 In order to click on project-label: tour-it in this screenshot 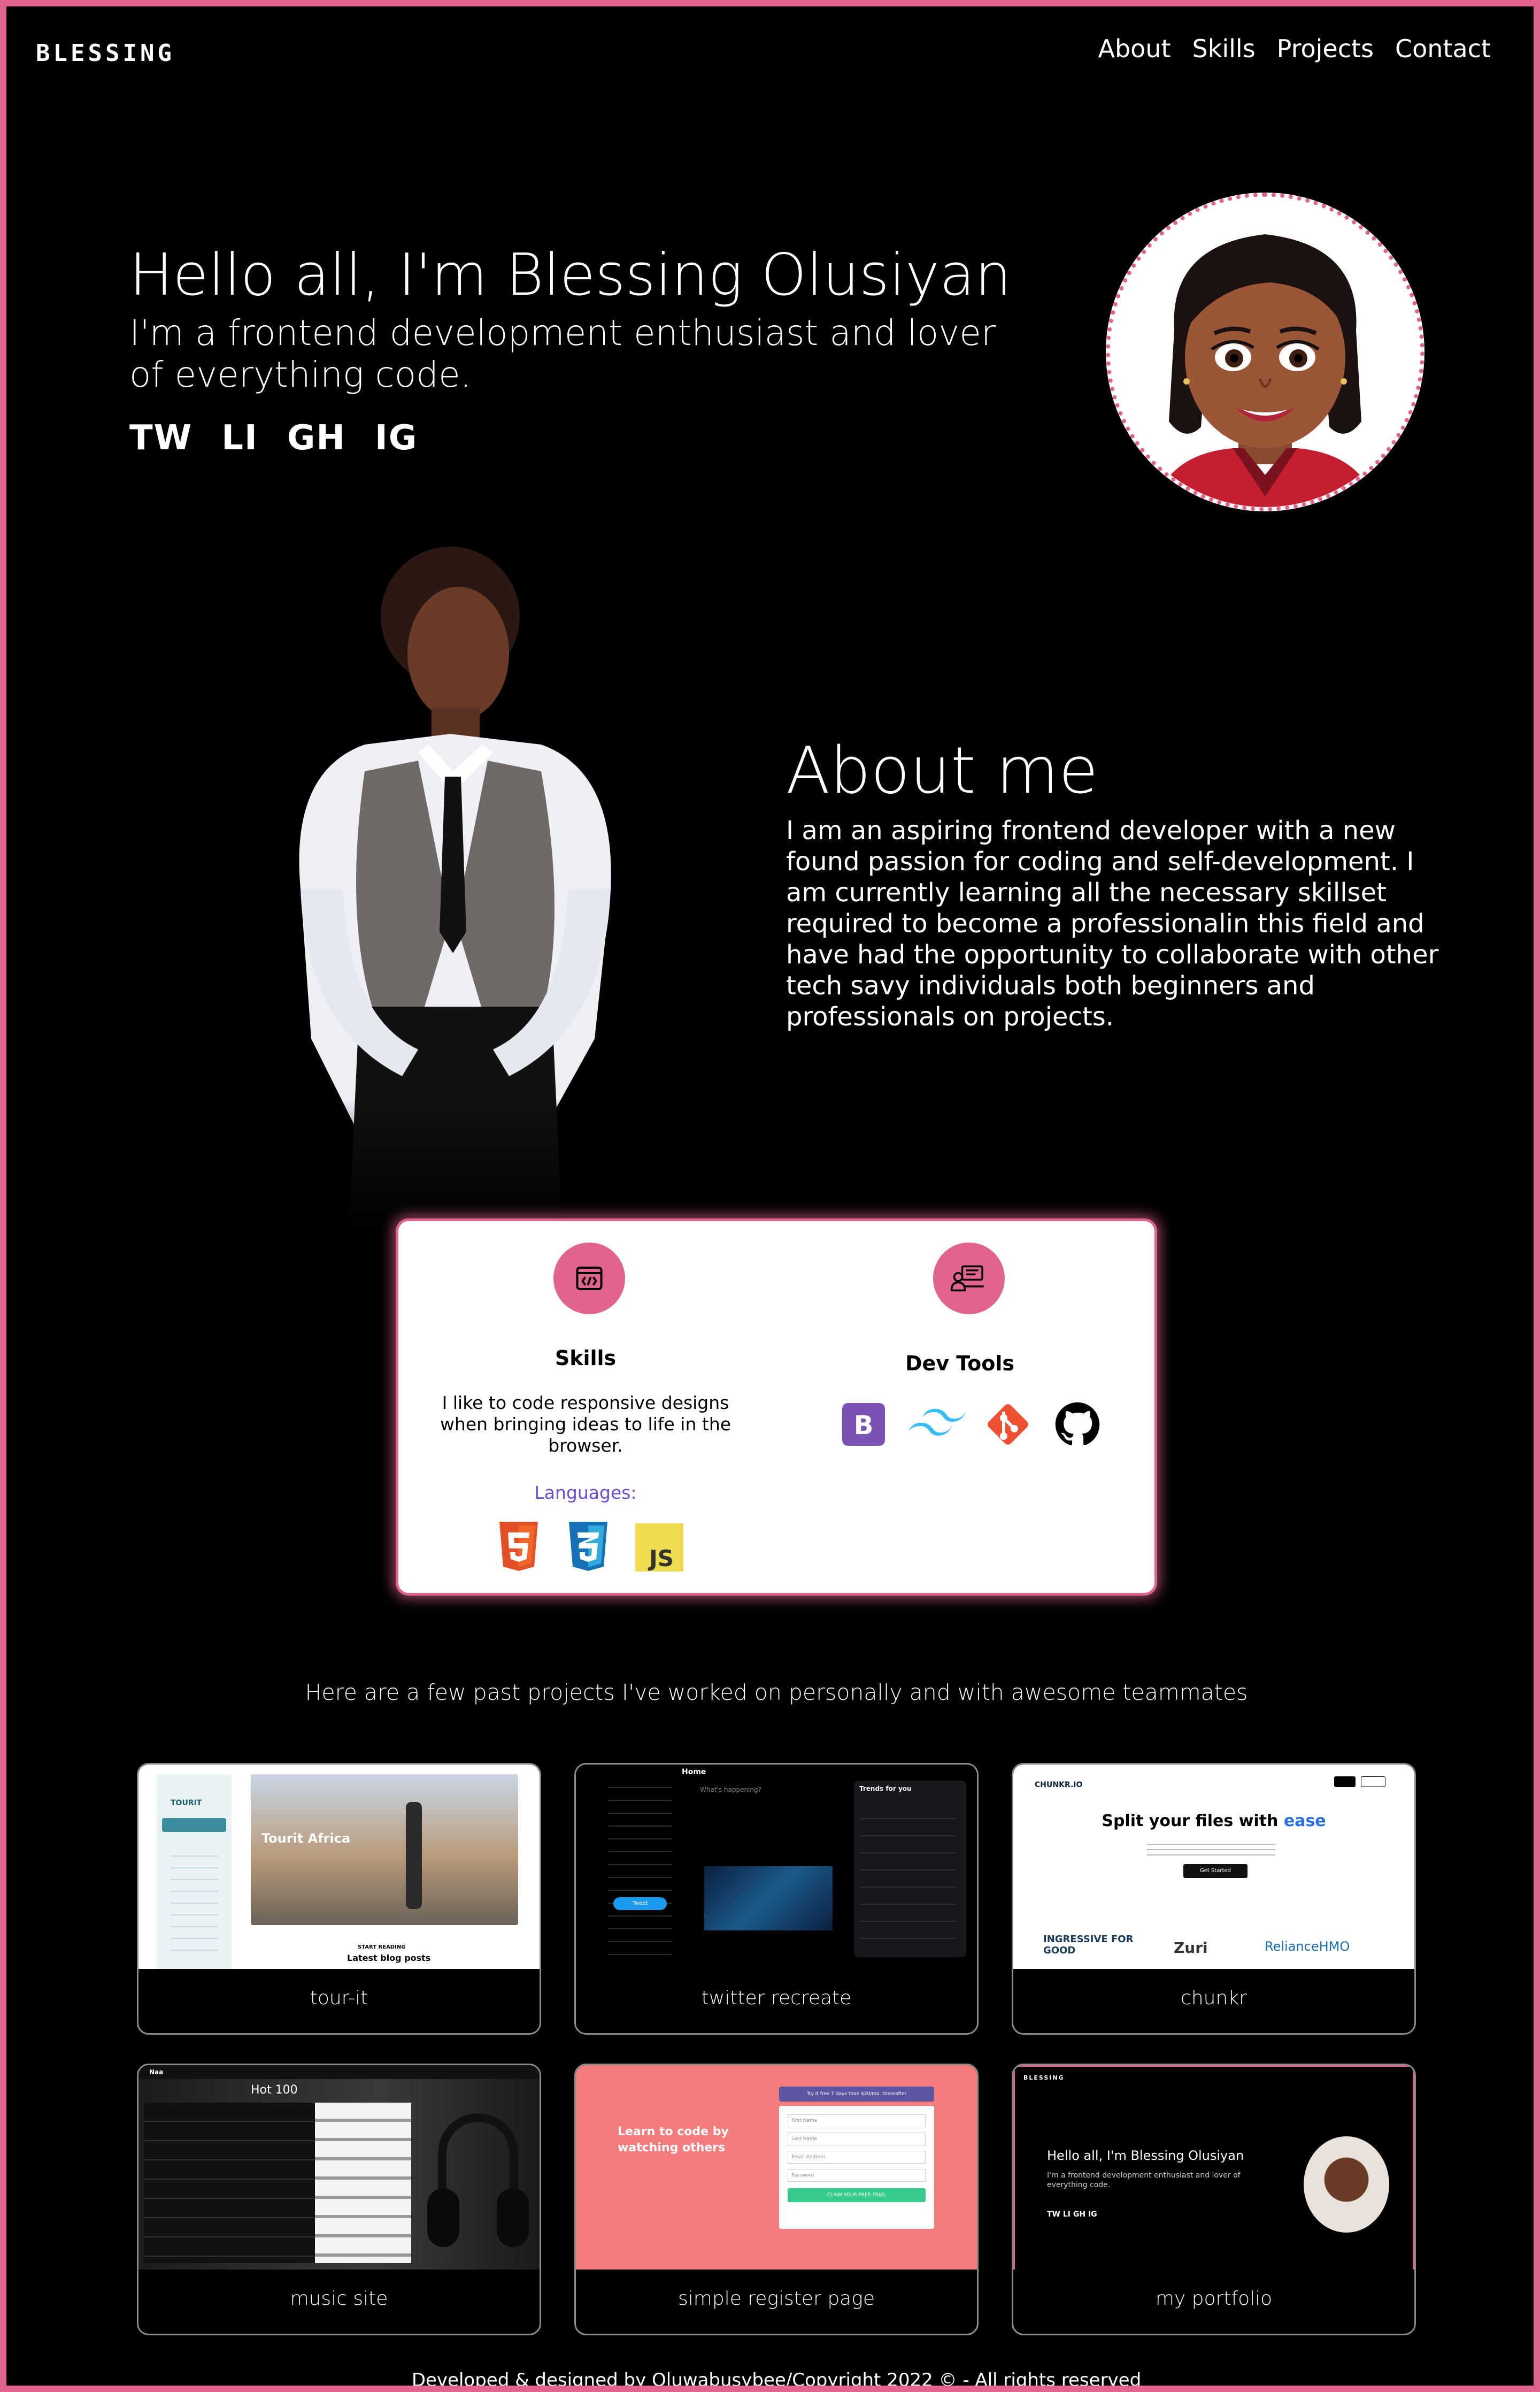, I will do `click(339, 1998)`.